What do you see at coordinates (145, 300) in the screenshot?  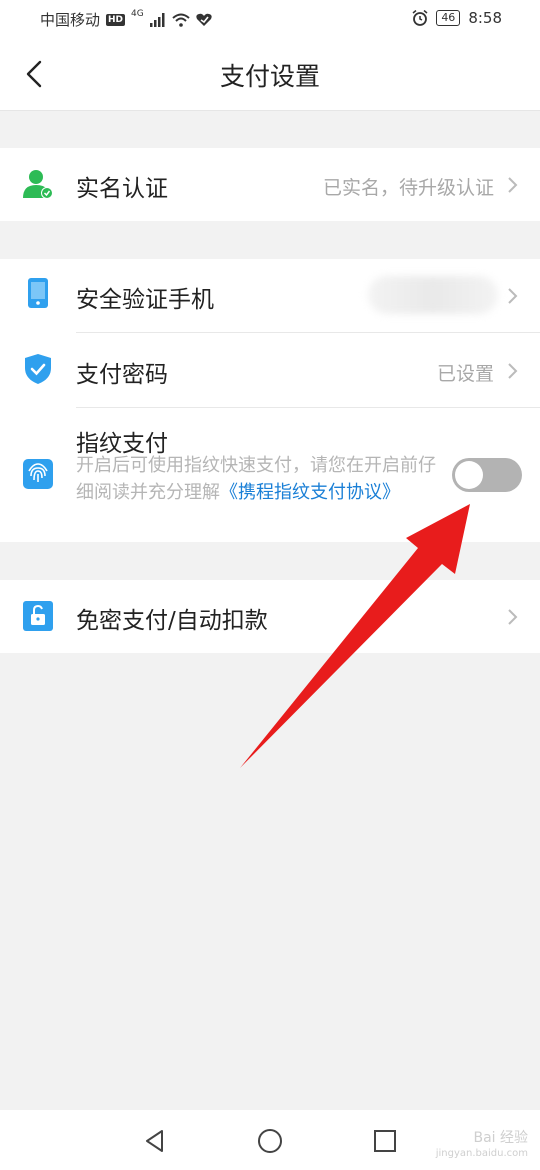 I see `security-phone-label: 安全验证手机` at bounding box center [145, 300].